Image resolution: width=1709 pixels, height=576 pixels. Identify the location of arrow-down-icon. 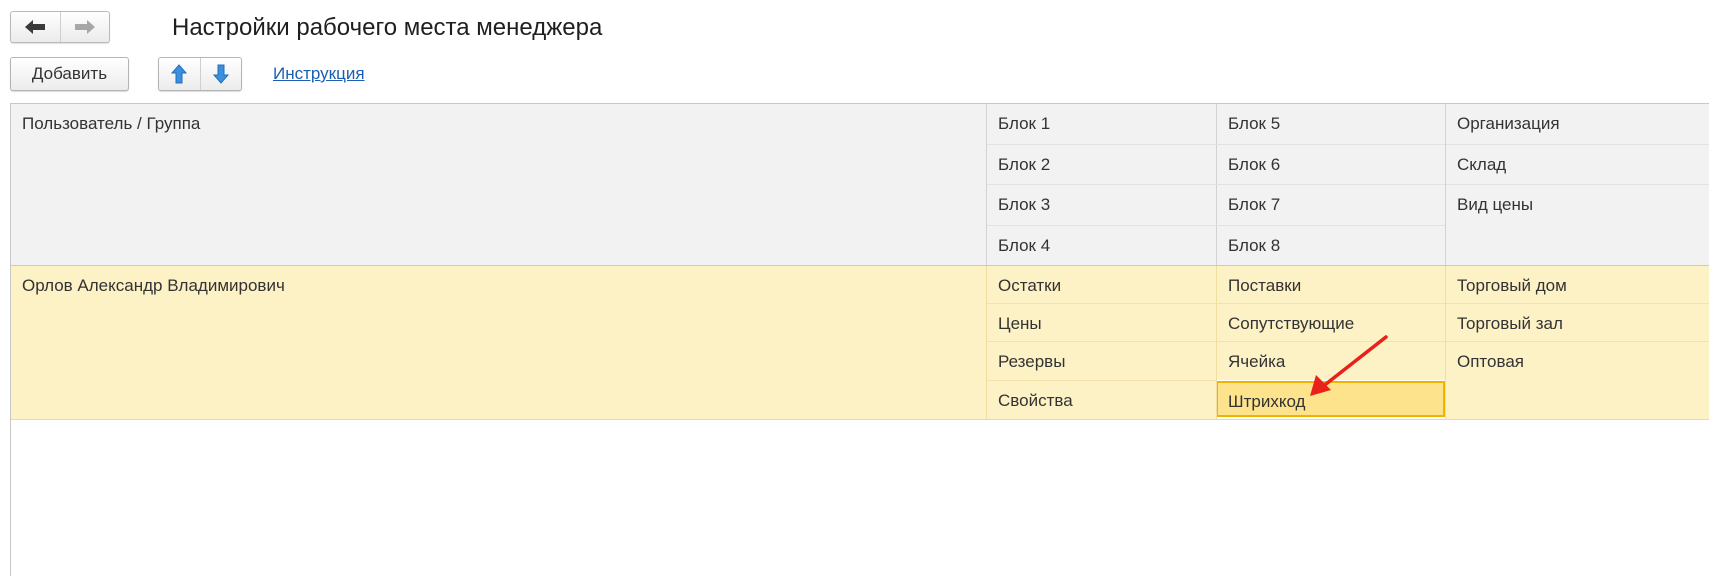
(220, 74).